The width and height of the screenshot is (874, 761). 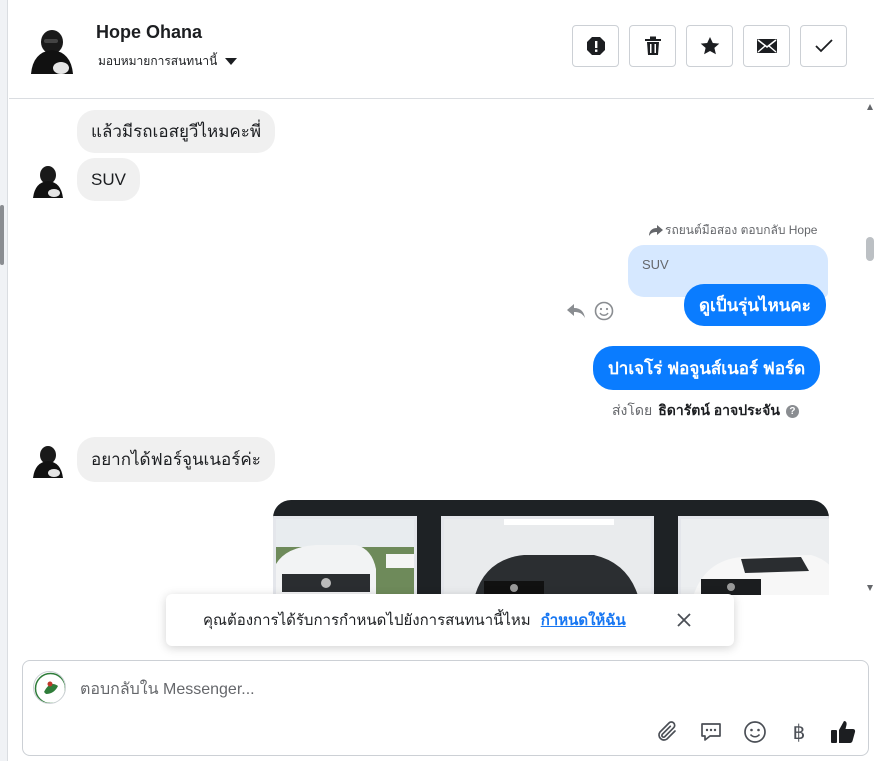 I want to click on reply-indicator: รถยนต์มือสอง ตอบกลับ Hope, so click(x=733, y=230).